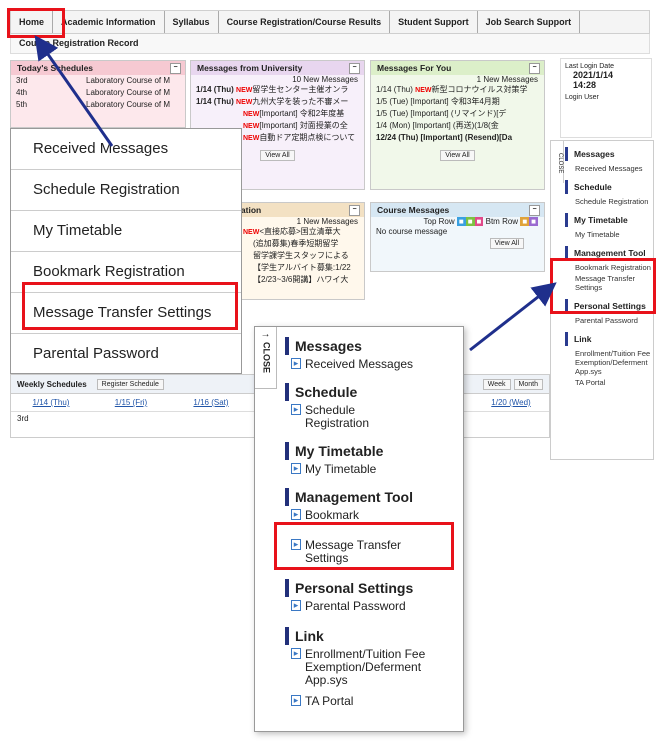 This screenshot has width=660, height=742. Describe the element at coordinates (513, 317) in the screenshot. I see `arrow-to-sidebar-icon` at that location.